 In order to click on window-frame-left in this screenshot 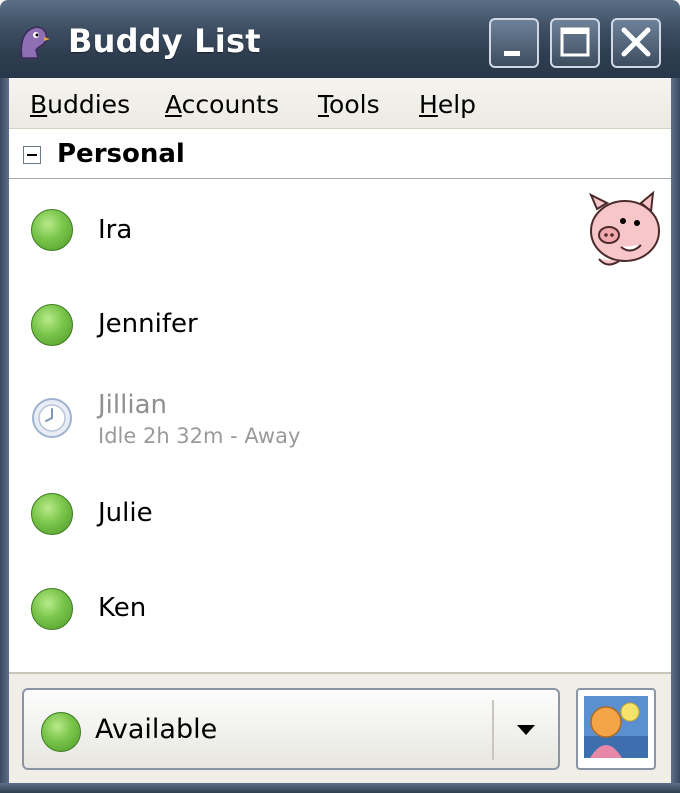, I will do `click(4, 435)`.